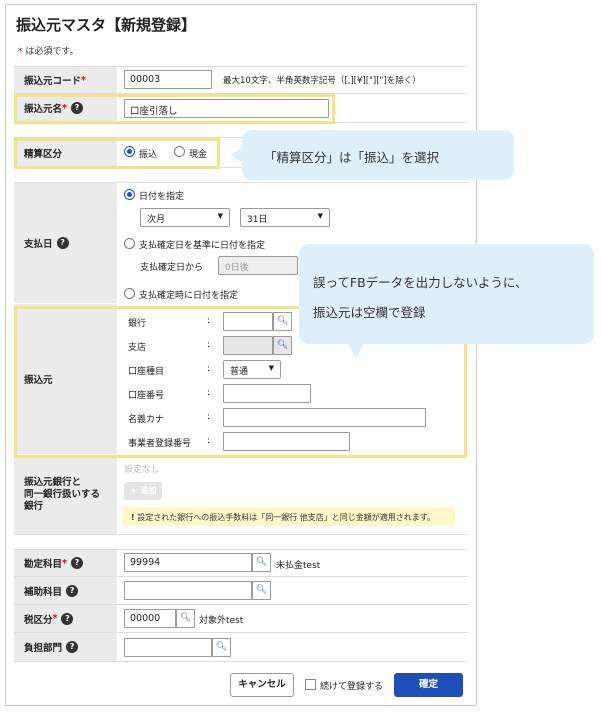 The image size is (602, 715). What do you see at coordinates (262, 685) in the screenshot?
I see `cancel-button: キャンセル` at bounding box center [262, 685].